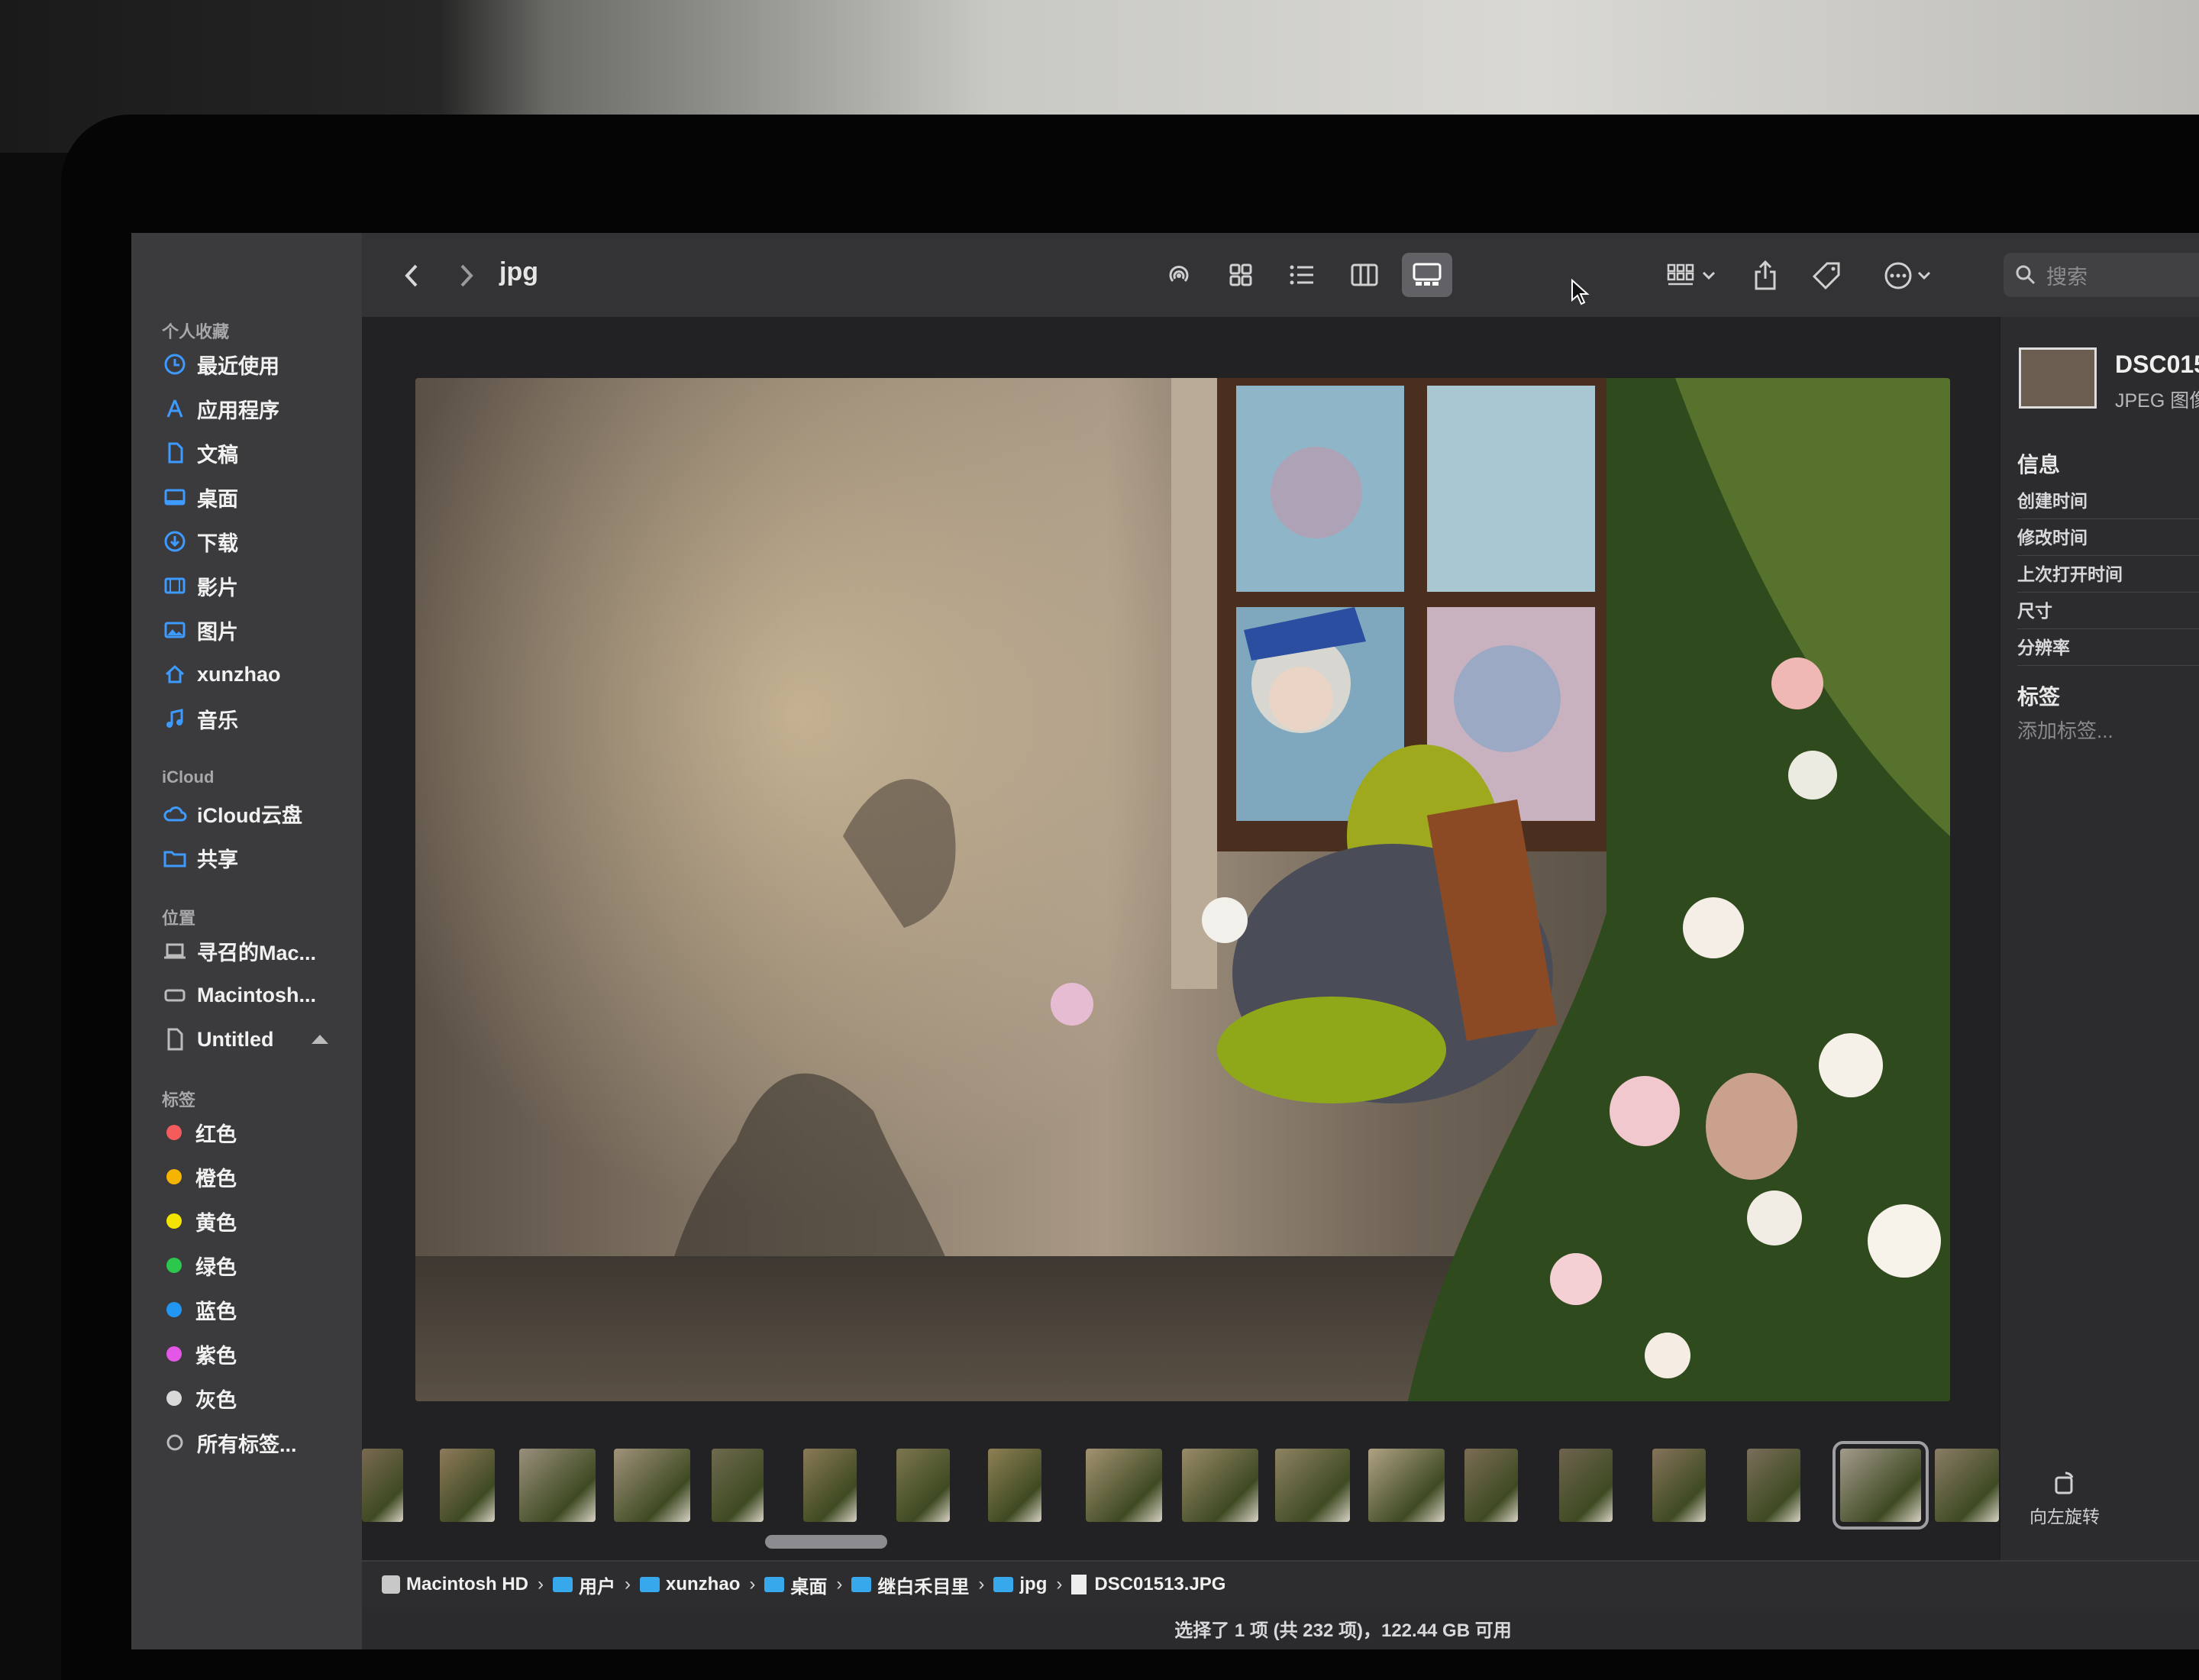 The height and width of the screenshot is (1680, 2199). Describe the element at coordinates (1765, 275) in the screenshot. I see `share-button` at that location.